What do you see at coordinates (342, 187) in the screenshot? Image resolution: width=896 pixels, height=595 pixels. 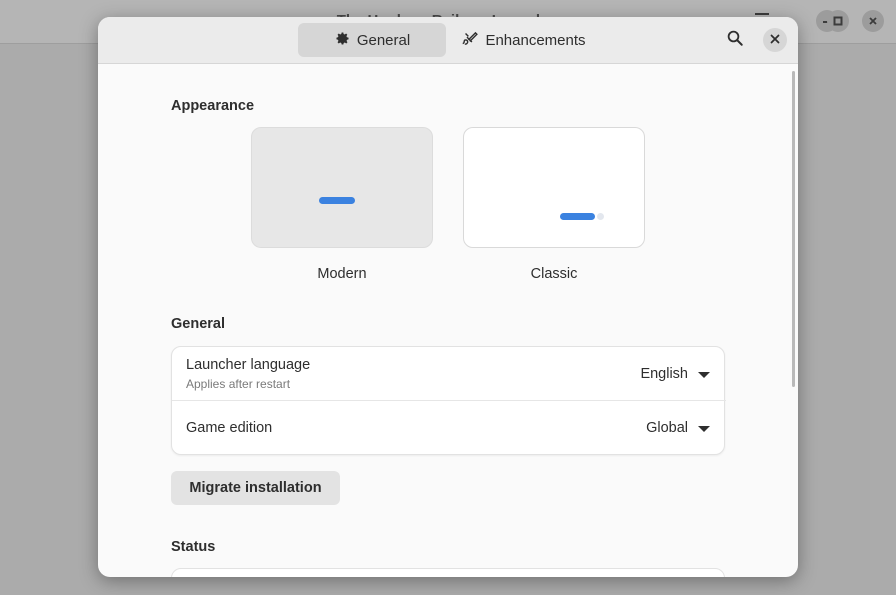 I see `style-card-modern` at bounding box center [342, 187].